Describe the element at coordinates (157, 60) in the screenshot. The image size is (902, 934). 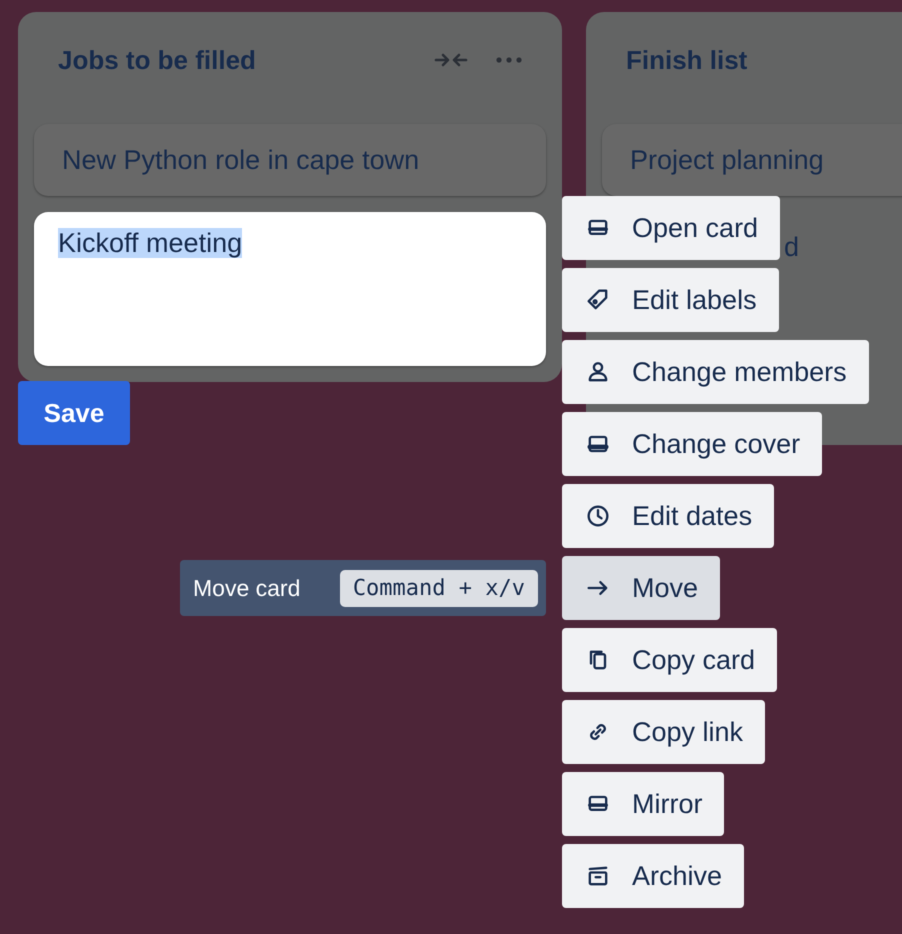
I see `list-title: Jobs to be filled` at that location.